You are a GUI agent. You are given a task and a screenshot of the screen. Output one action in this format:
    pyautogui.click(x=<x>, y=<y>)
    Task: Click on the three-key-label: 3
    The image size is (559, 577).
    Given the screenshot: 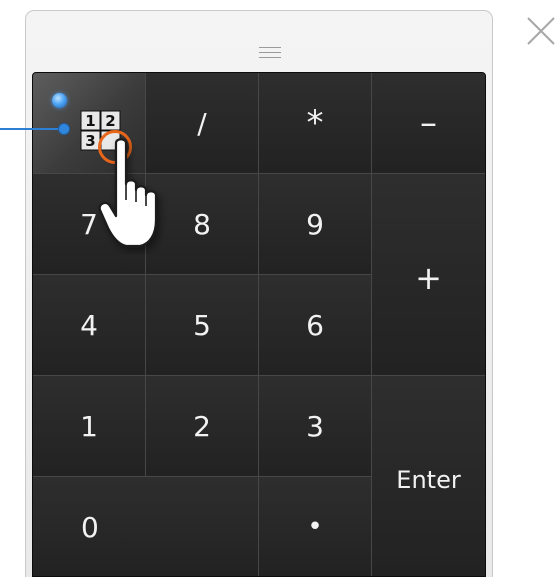 What is the action you would take?
    pyautogui.click(x=315, y=426)
    